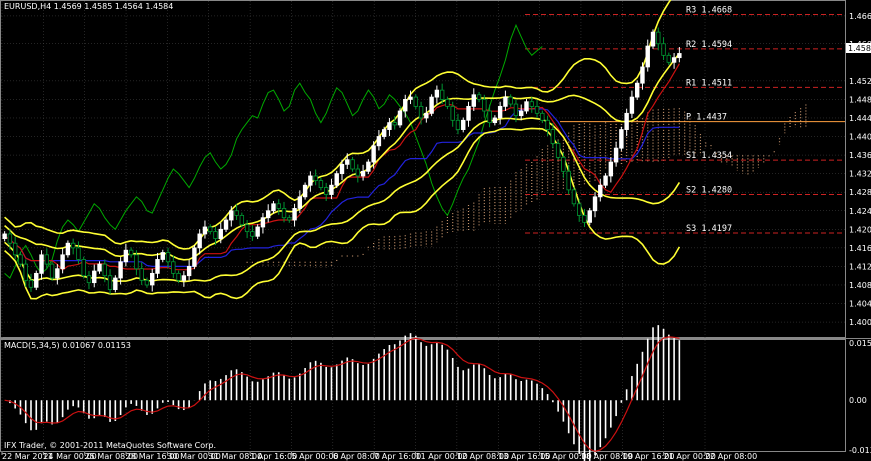 Image resolution: width=871 pixels, height=461 pixels. Describe the element at coordinates (709, 45) in the screenshot. I see `pivot-label: R2 1.4594` at that location.